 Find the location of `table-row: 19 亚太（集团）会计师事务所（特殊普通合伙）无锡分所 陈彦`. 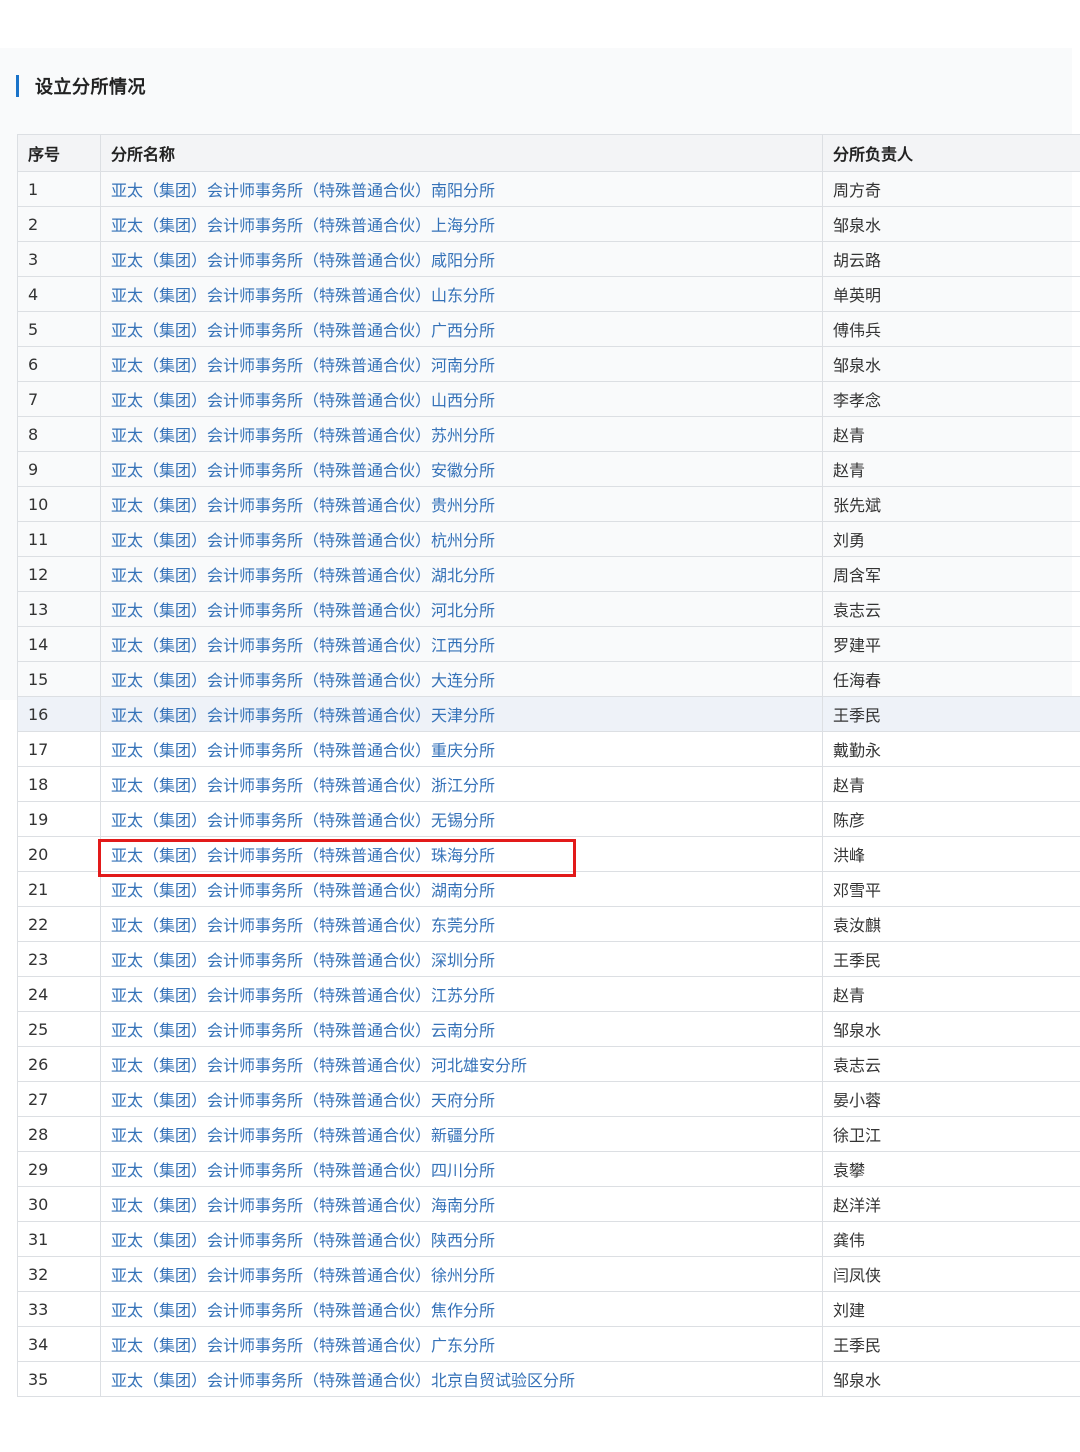

table-row: 19 亚太（集团）会计师事务所（特殊普通合伙）无锡分所 陈彦 is located at coordinates (548, 819).